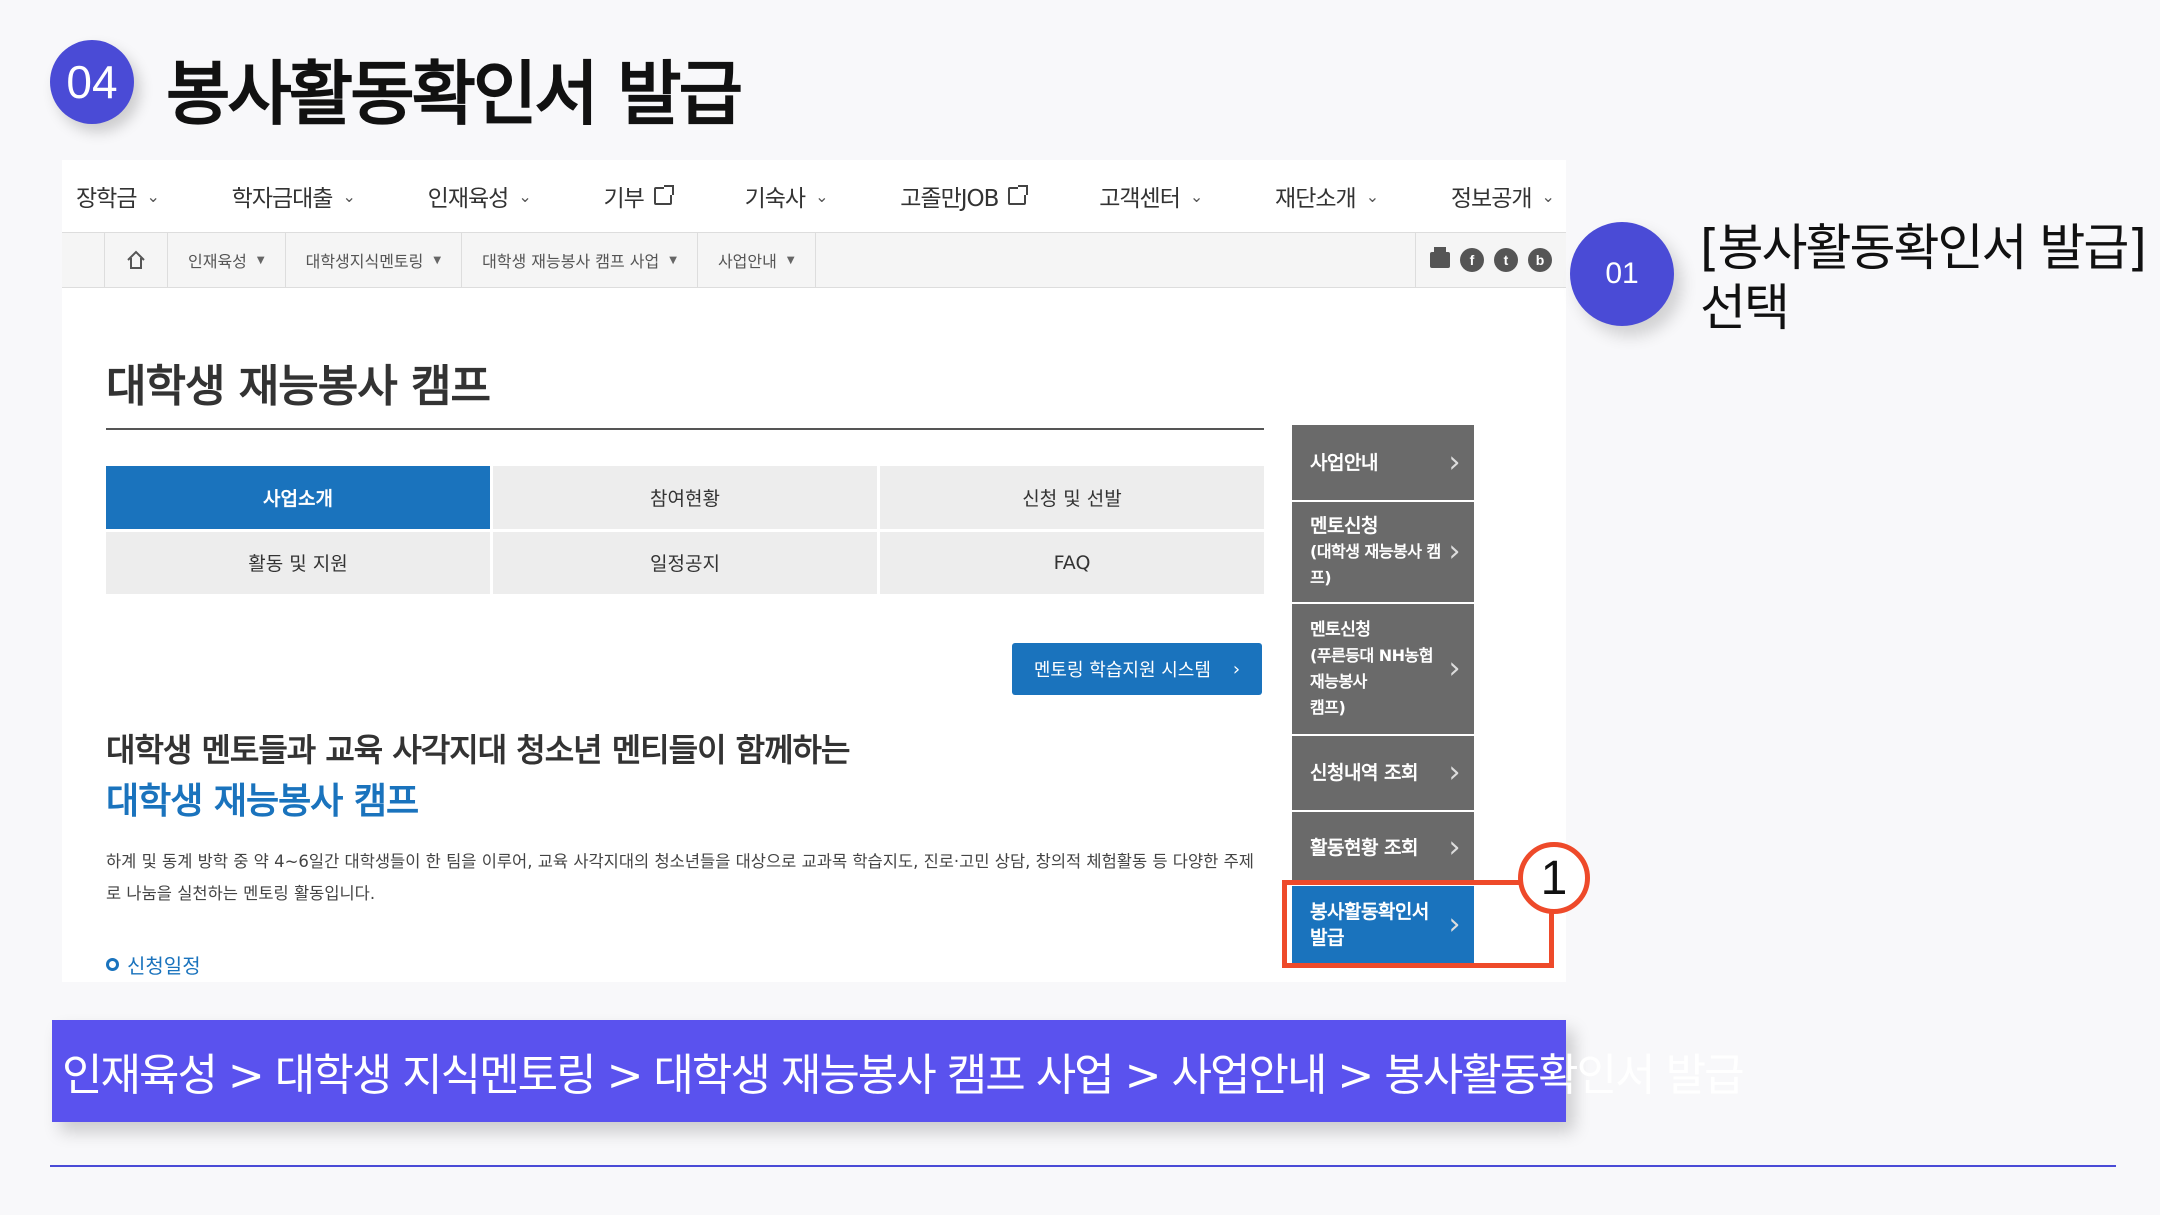 This screenshot has width=2160, height=1215. What do you see at coordinates (294, 196) in the screenshot?
I see `gnb-item-loan: 학자금대출 ⌄` at bounding box center [294, 196].